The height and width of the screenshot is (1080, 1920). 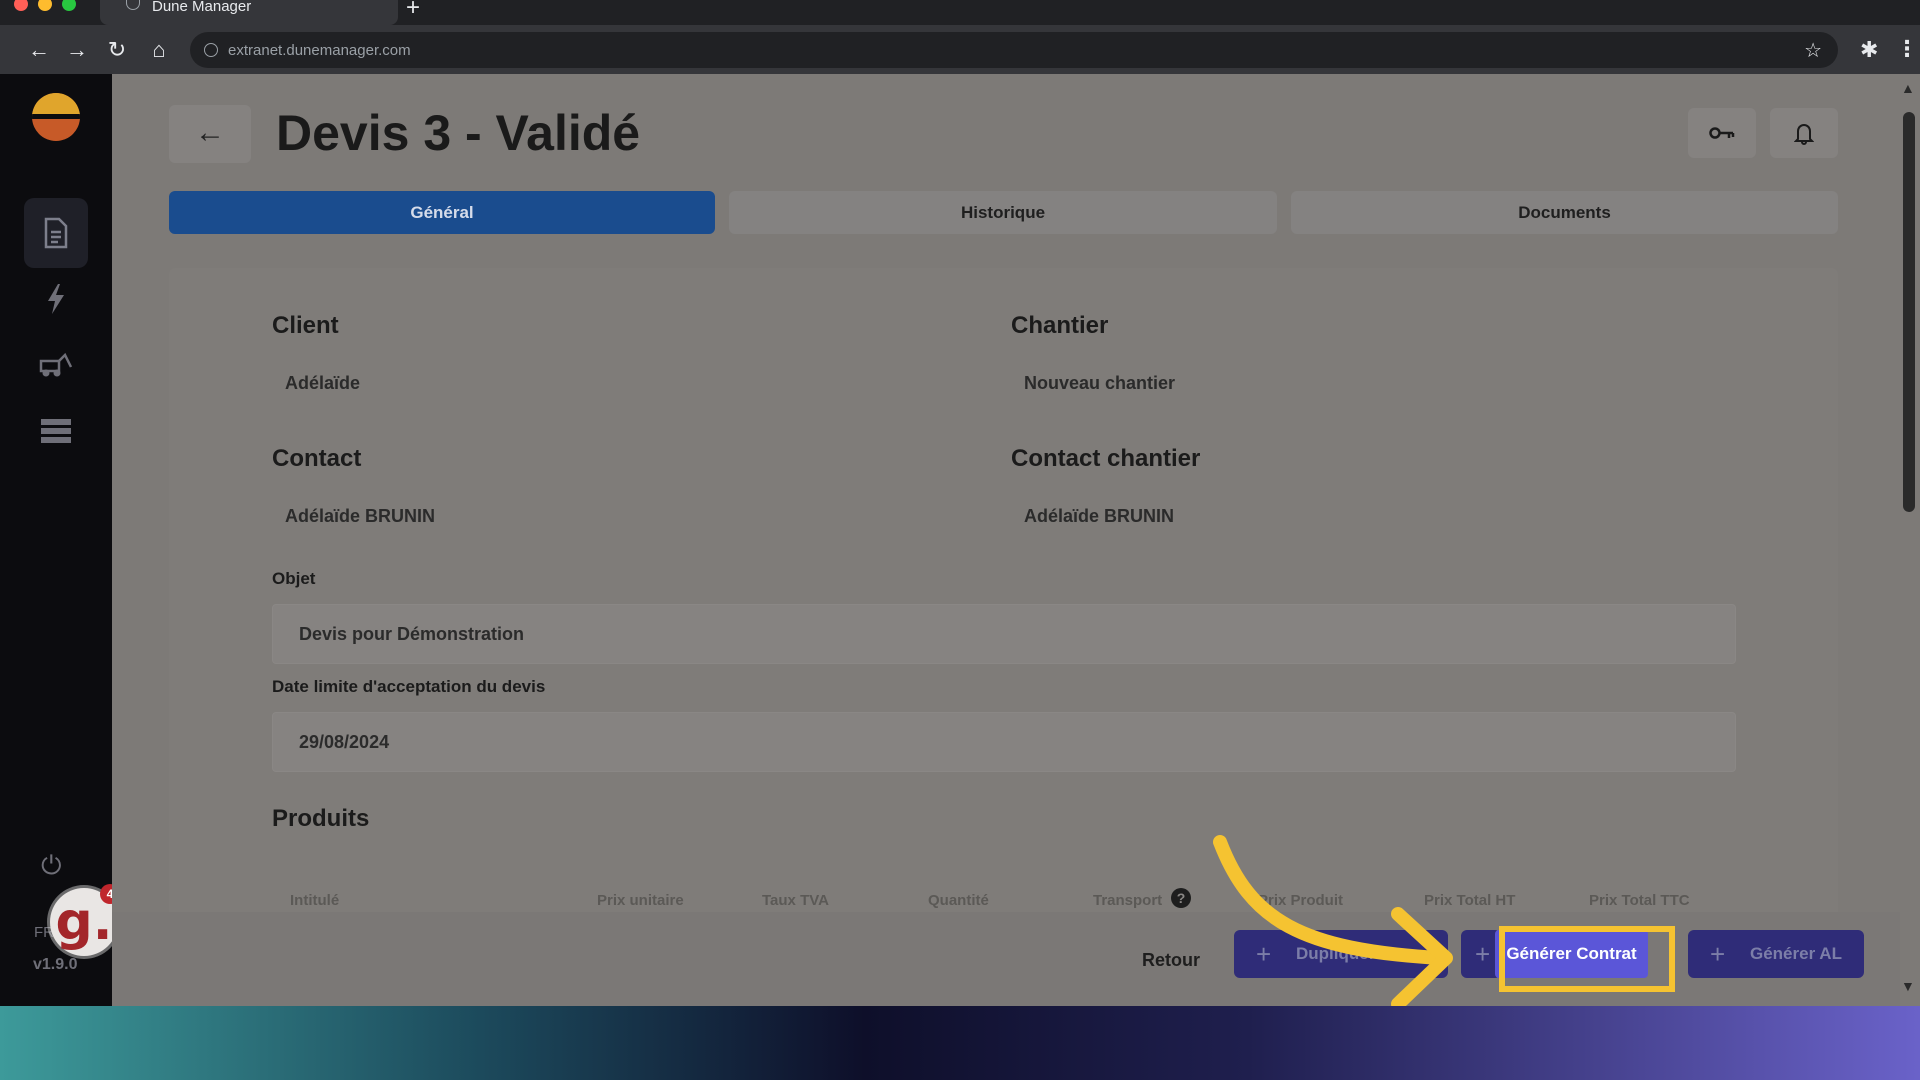 What do you see at coordinates (1333, 923) in the screenshot?
I see `tutorial-arrow-icon` at bounding box center [1333, 923].